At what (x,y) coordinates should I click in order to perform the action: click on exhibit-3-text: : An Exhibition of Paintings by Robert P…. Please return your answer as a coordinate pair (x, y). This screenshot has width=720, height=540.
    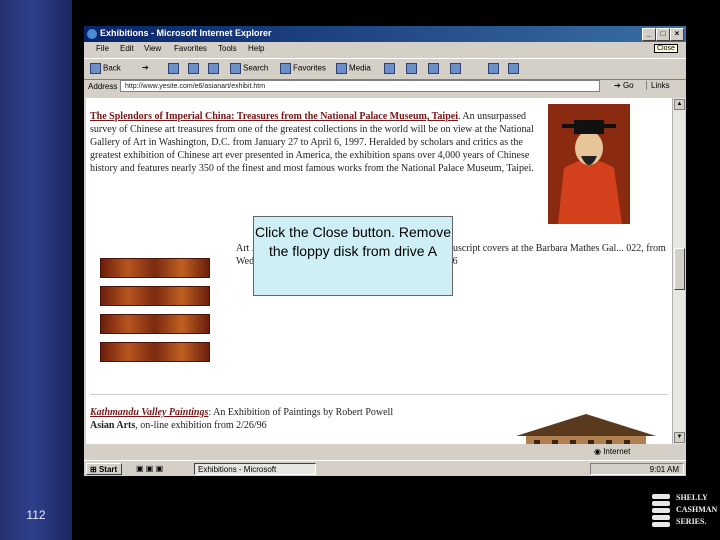
    Looking at the image, I should click on (301, 412).